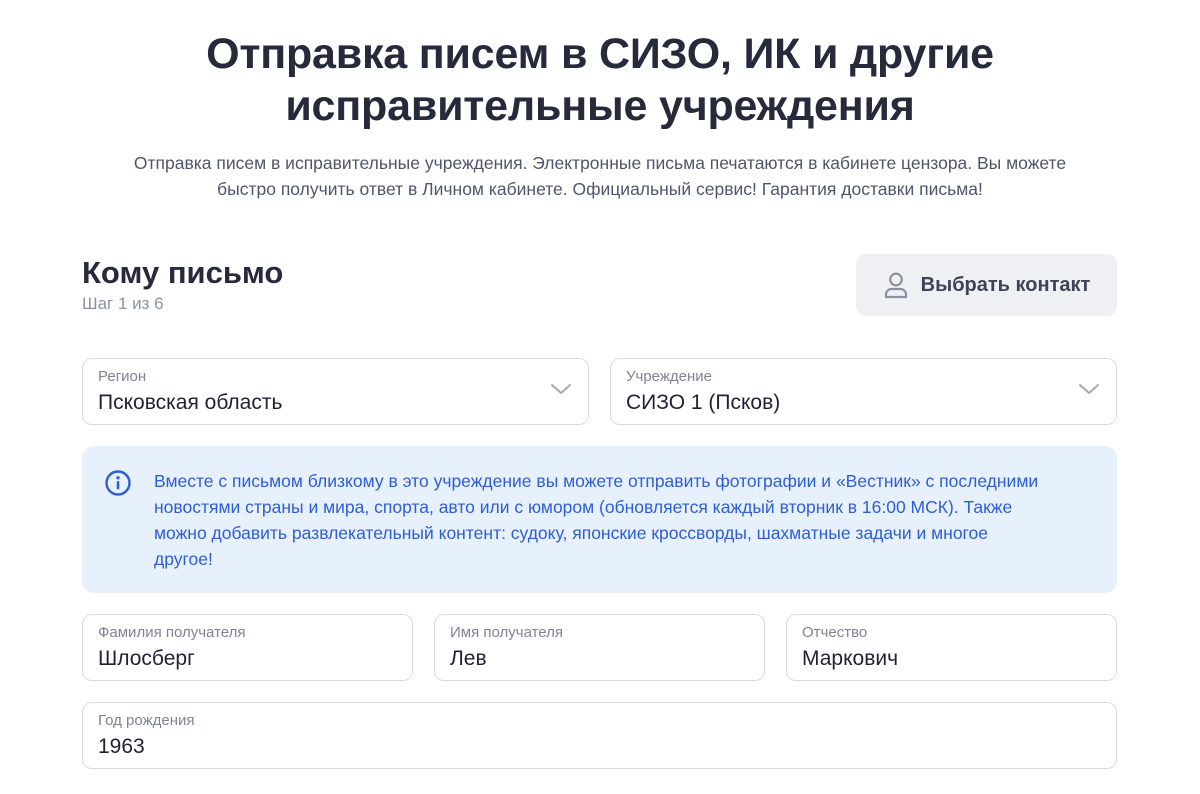 The width and height of the screenshot is (1200, 794). I want to click on region-label: Регион, so click(122, 376).